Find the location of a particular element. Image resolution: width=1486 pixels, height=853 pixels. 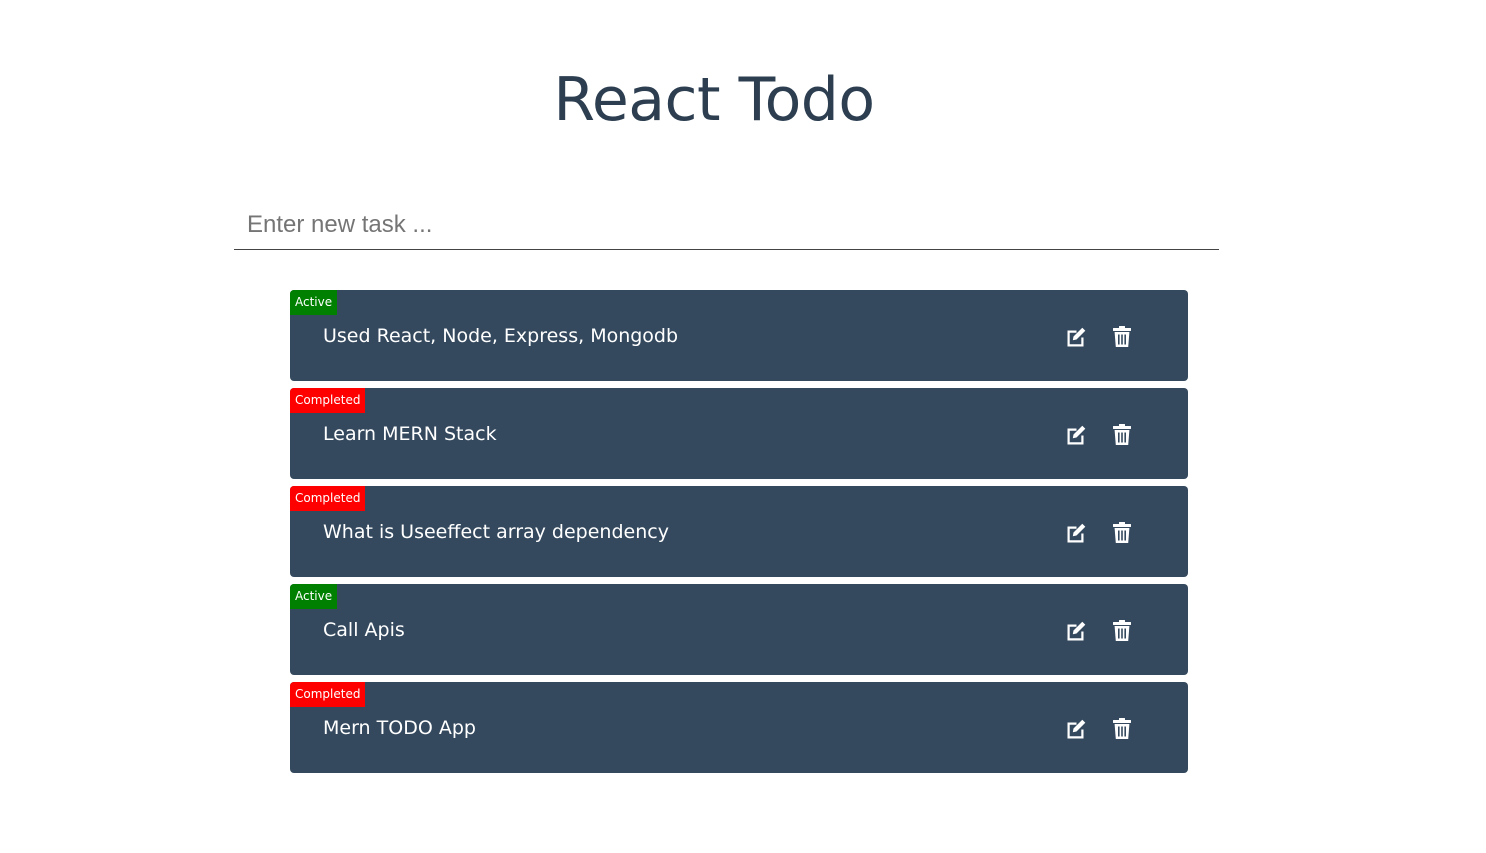

page-title: React Todo is located at coordinates (714, 100).